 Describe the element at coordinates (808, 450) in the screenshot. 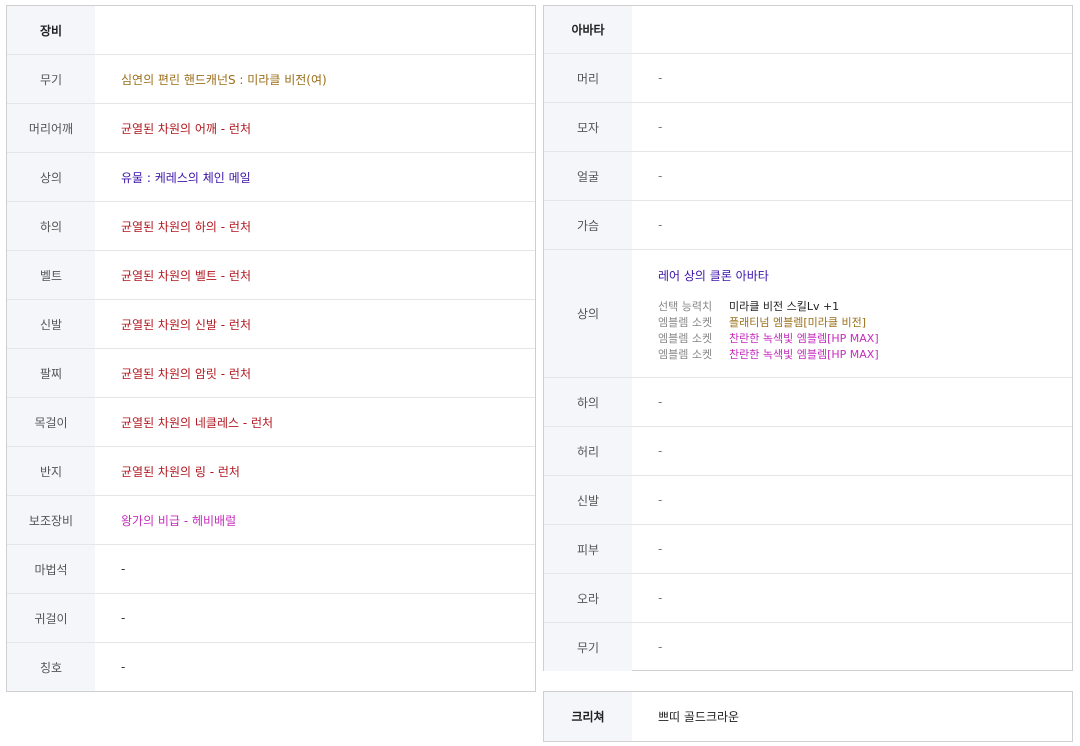

I see `avatar-row-waist: 허리 -` at that location.